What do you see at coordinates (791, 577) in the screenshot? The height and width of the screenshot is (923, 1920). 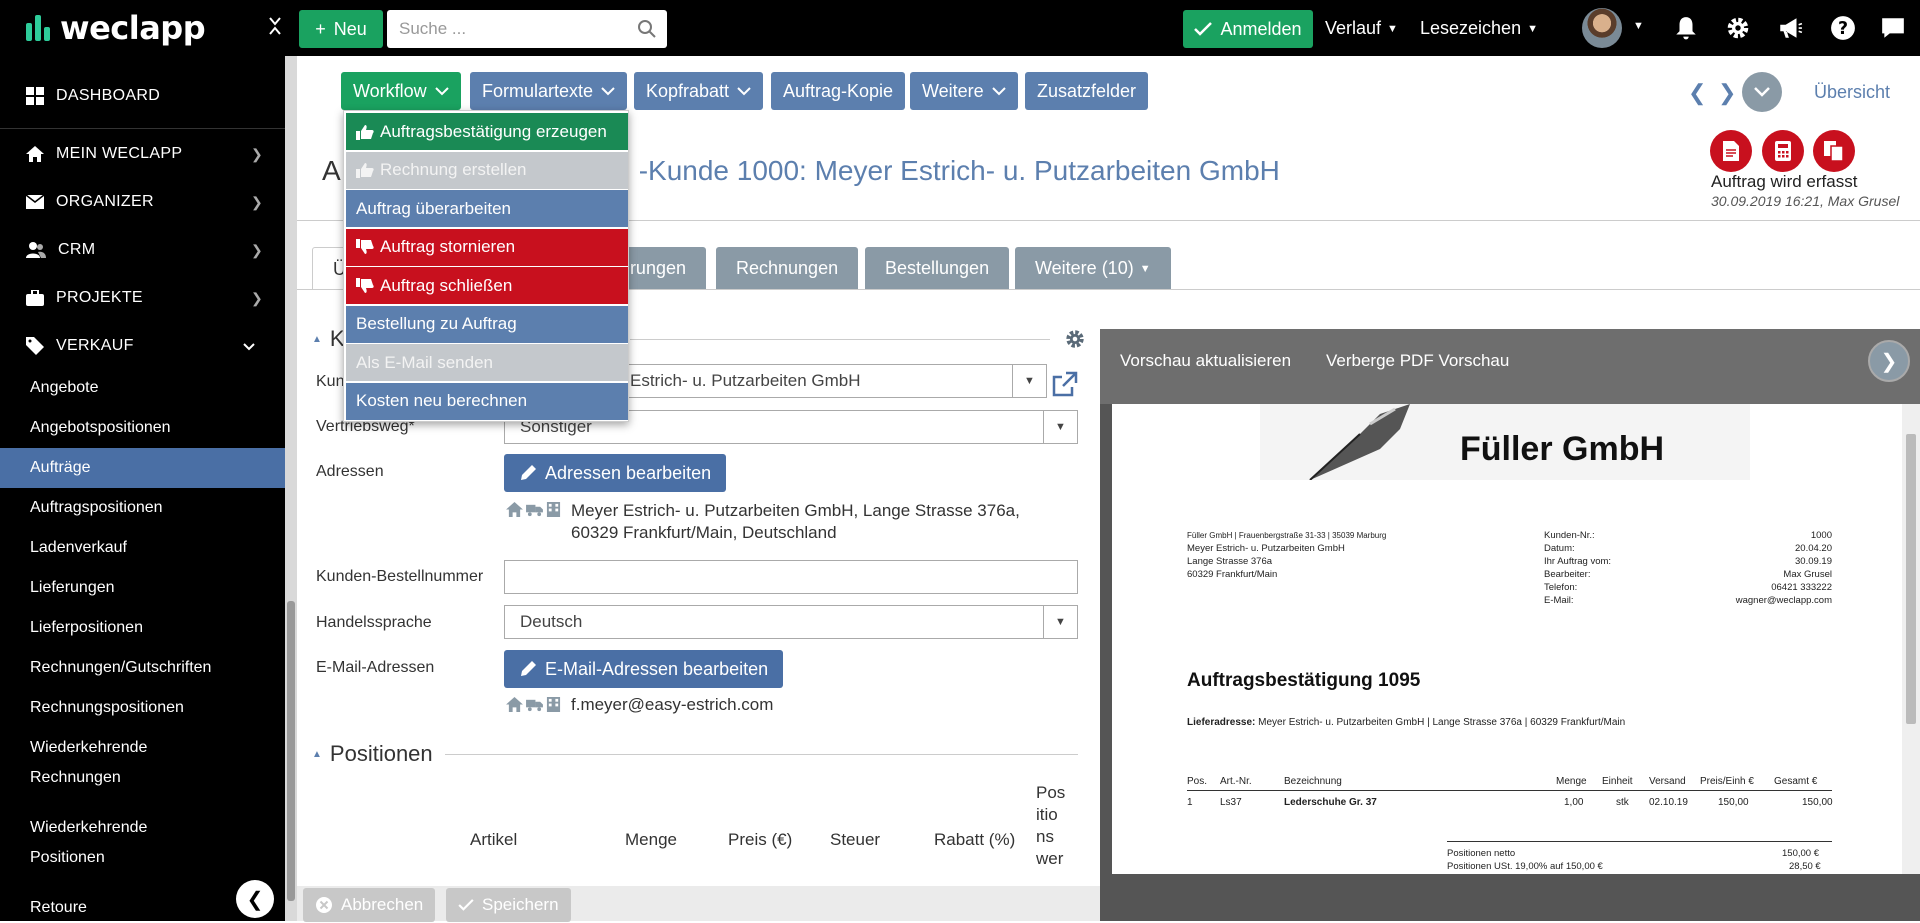 I see `bestellnummer-input` at bounding box center [791, 577].